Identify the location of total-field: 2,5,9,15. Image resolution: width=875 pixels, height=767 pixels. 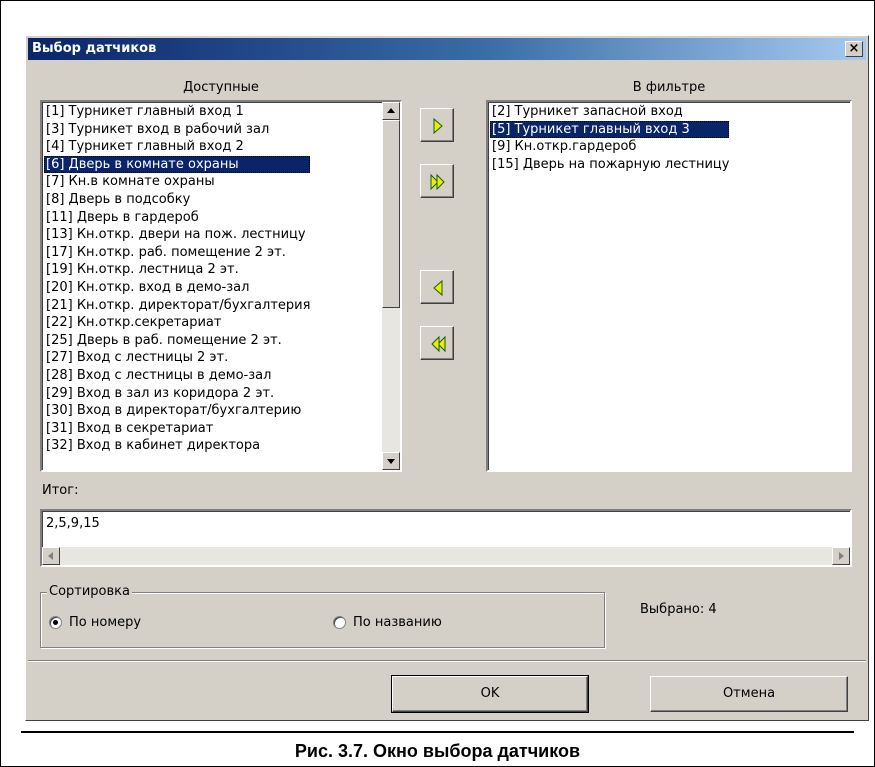
(446, 538).